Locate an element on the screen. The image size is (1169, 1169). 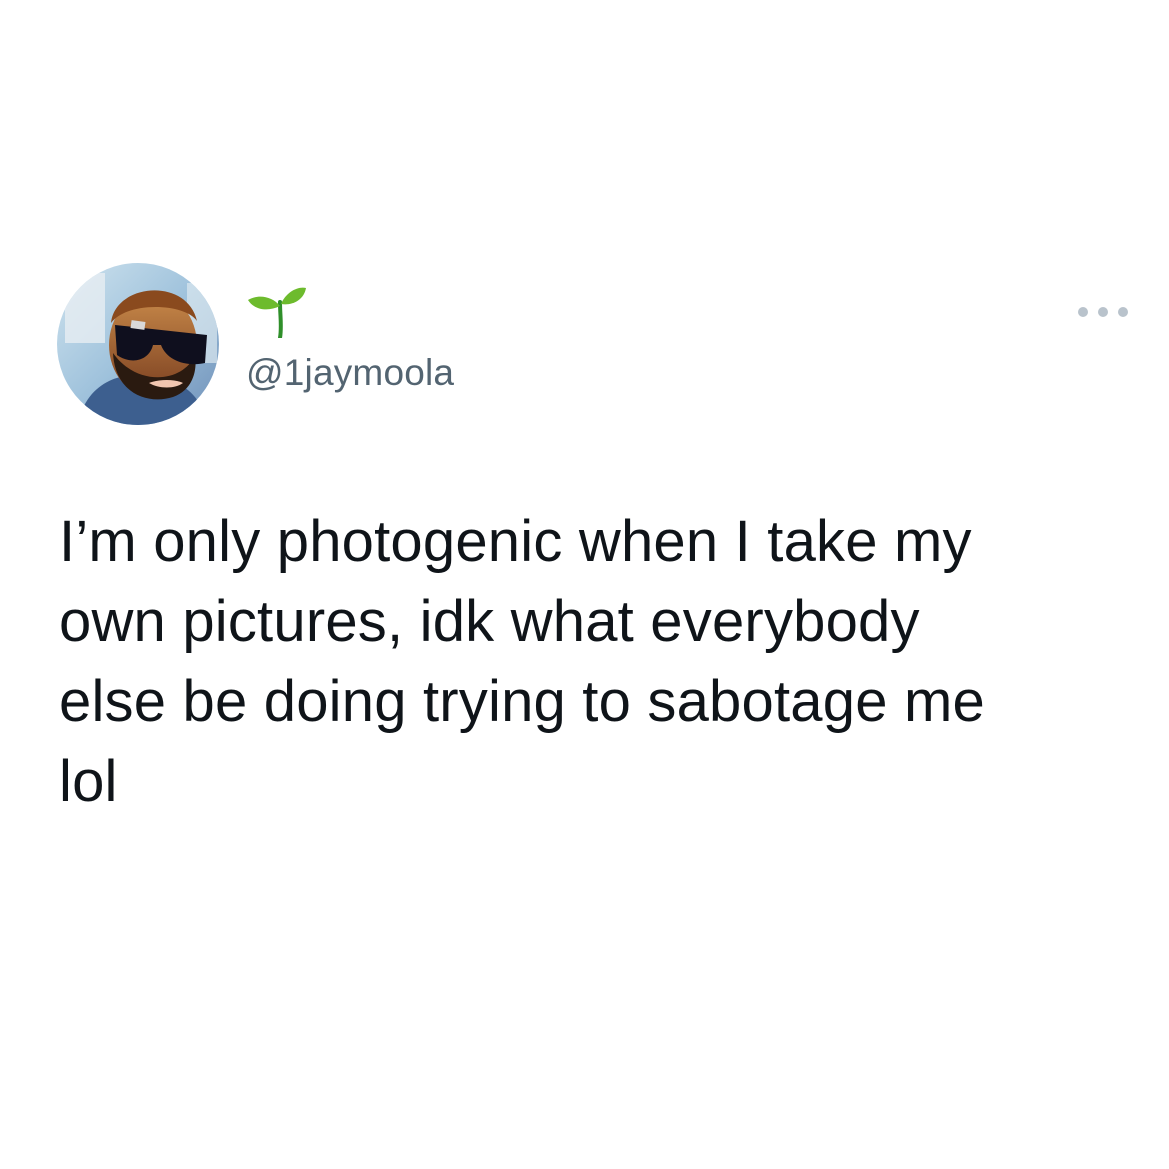
avatar-image is located at coordinates (138, 344).